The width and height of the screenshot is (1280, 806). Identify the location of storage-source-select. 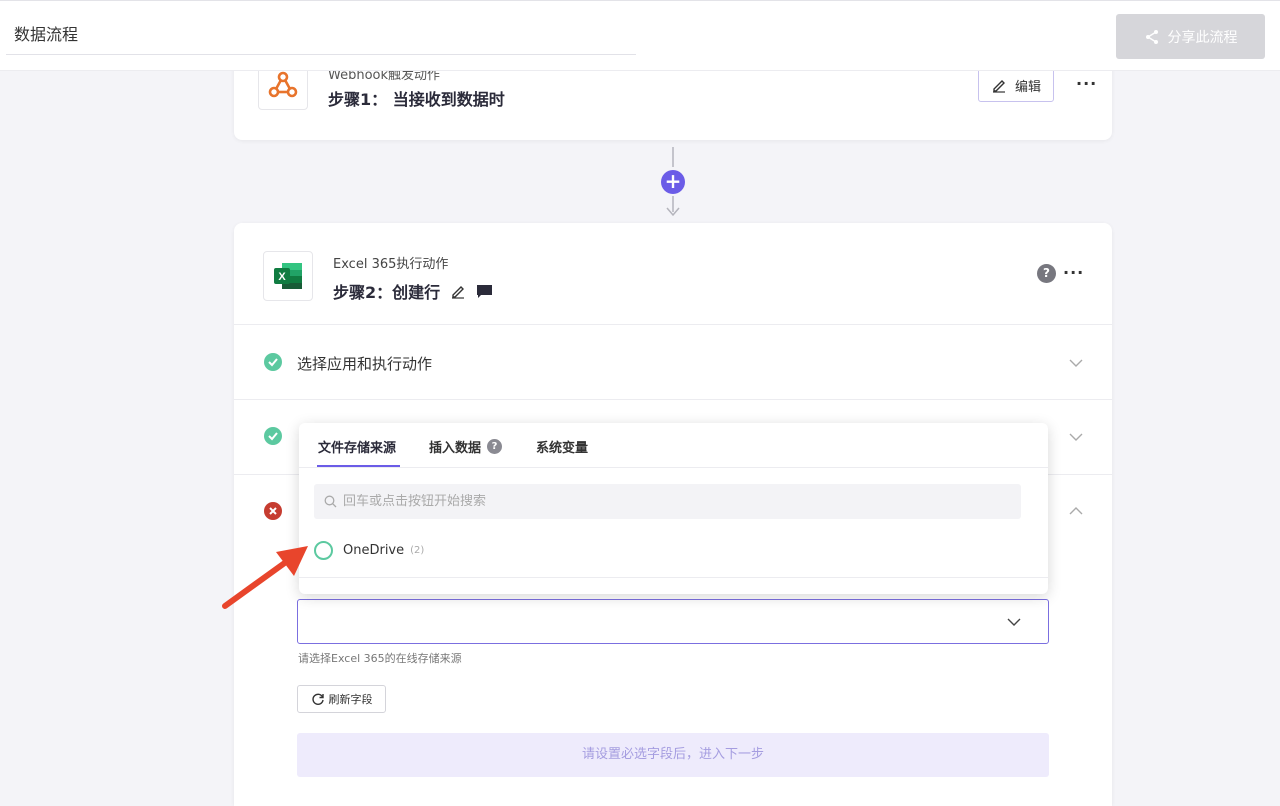
(673, 621).